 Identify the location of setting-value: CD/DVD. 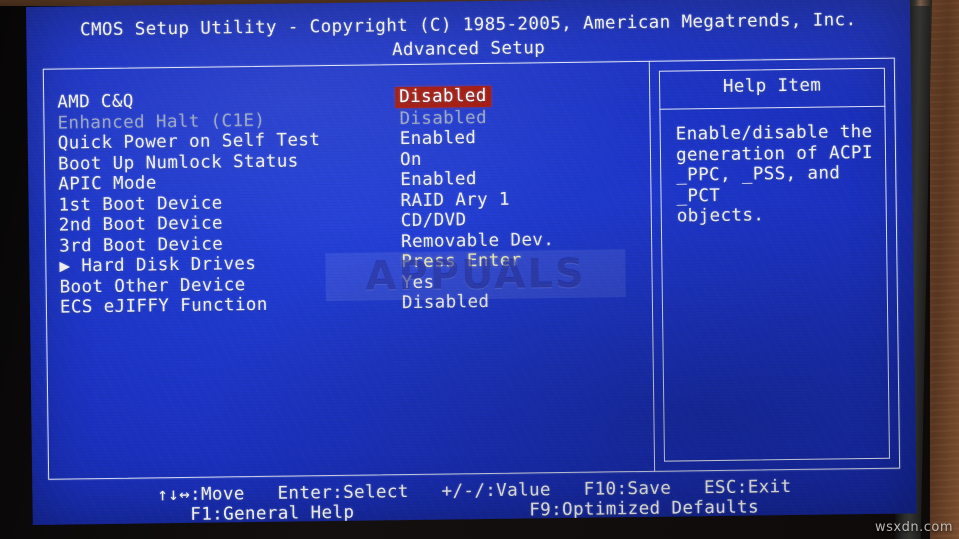
(434, 220).